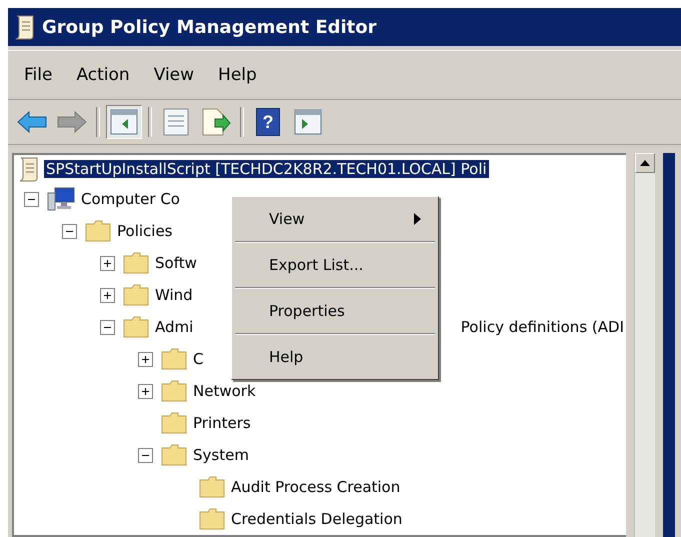 The height and width of the screenshot is (537, 681). What do you see at coordinates (61, 199) in the screenshot?
I see `computer-icon` at bounding box center [61, 199].